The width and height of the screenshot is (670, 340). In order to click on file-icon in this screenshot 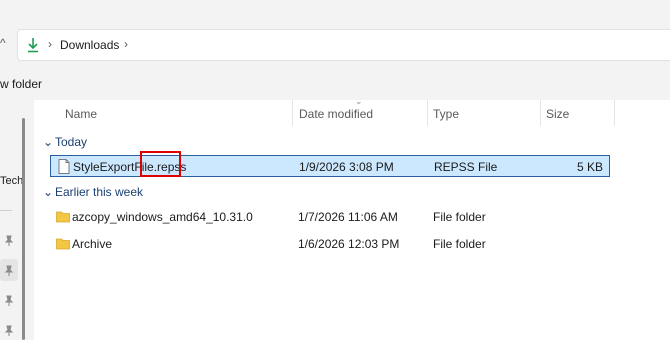, I will do `click(64, 166)`.